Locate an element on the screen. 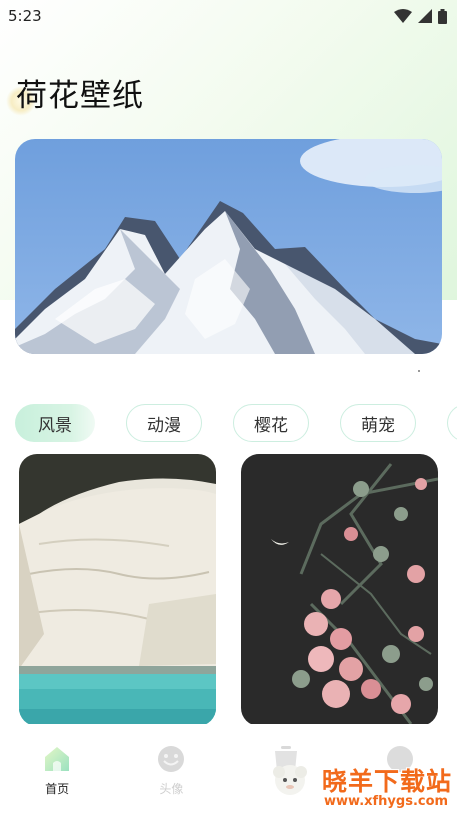 This screenshot has height=814, width=457. category-tabs: 风景 动漫 樱花 萌宠 is located at coordinates (236, 423).